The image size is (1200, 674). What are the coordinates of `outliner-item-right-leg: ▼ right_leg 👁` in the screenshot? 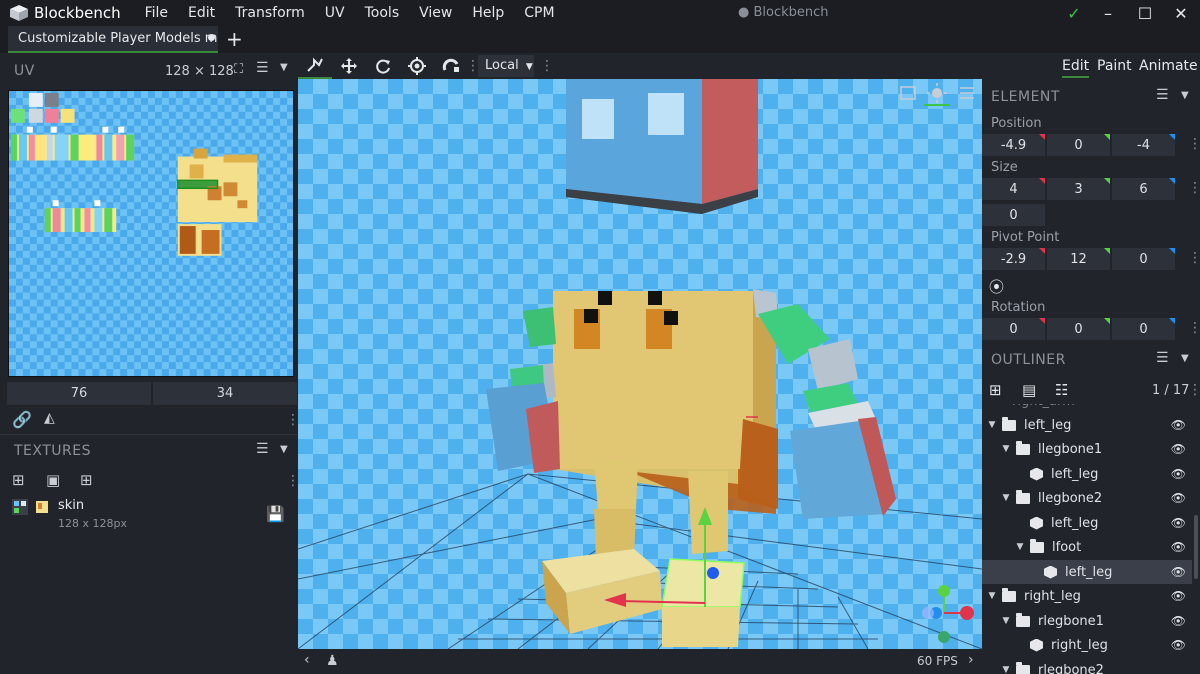 It's located at (1087, 596).